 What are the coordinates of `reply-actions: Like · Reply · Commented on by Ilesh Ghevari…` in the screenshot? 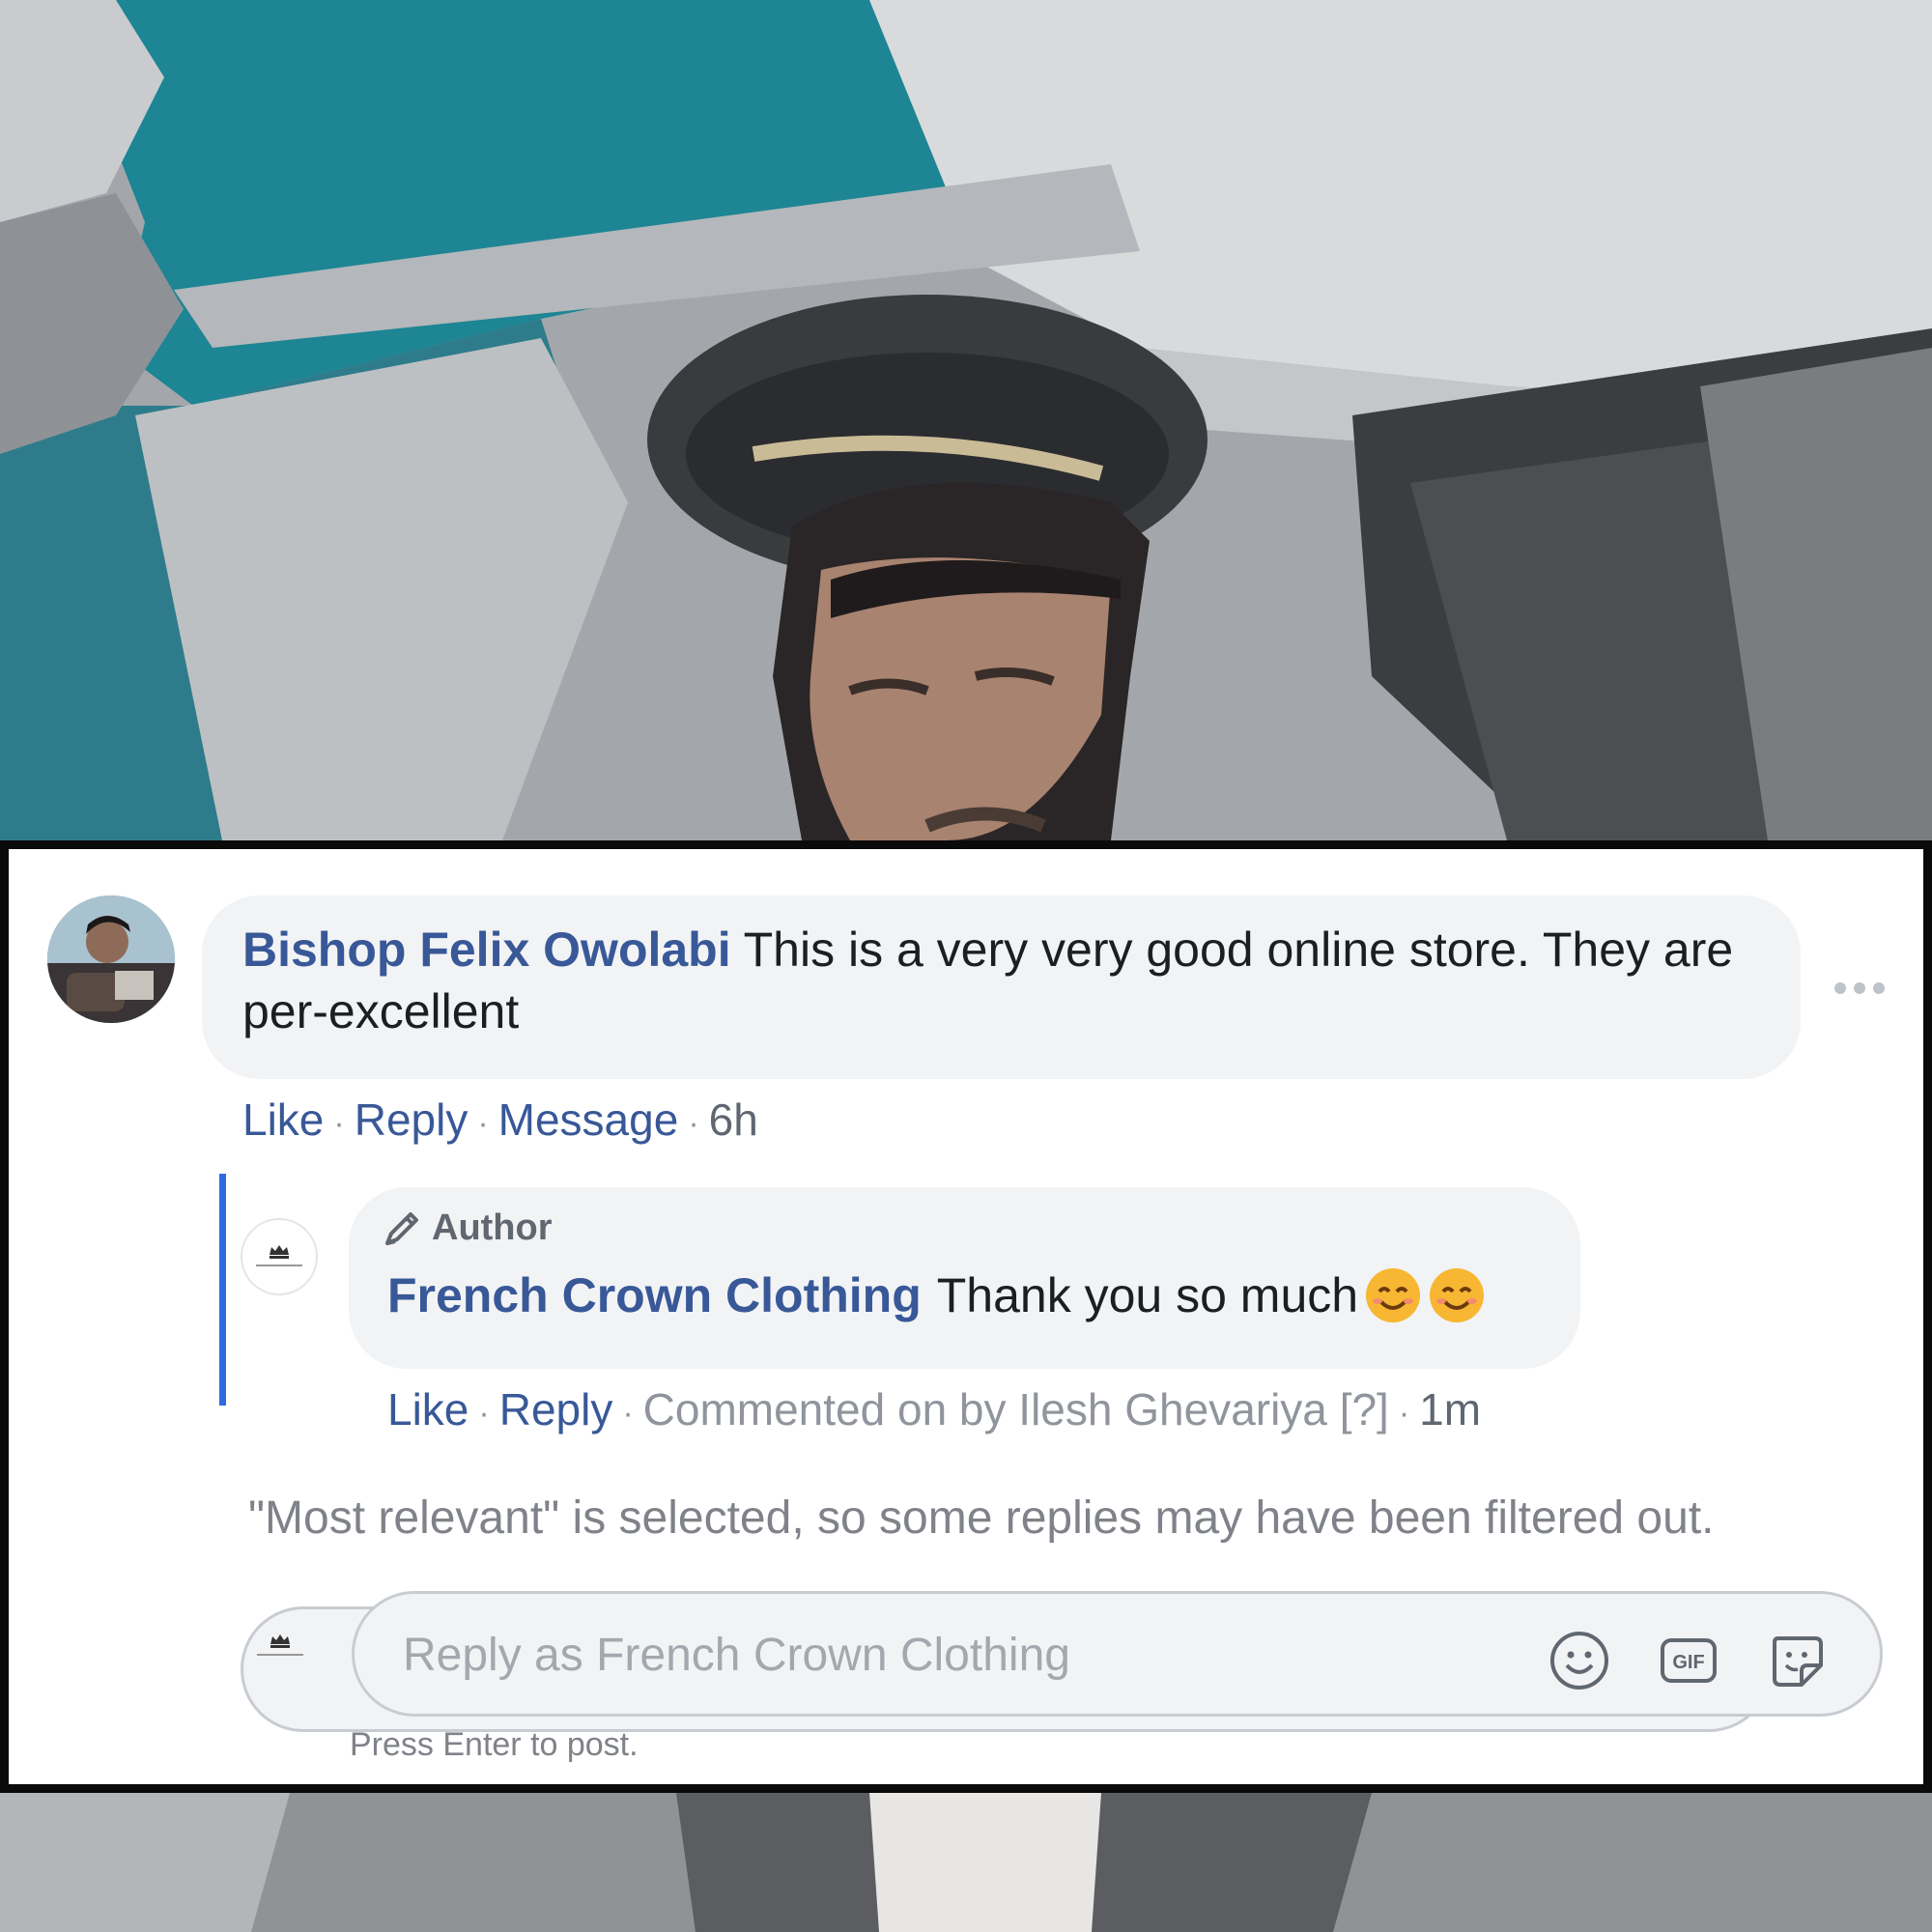 It's located at (934, 1411).